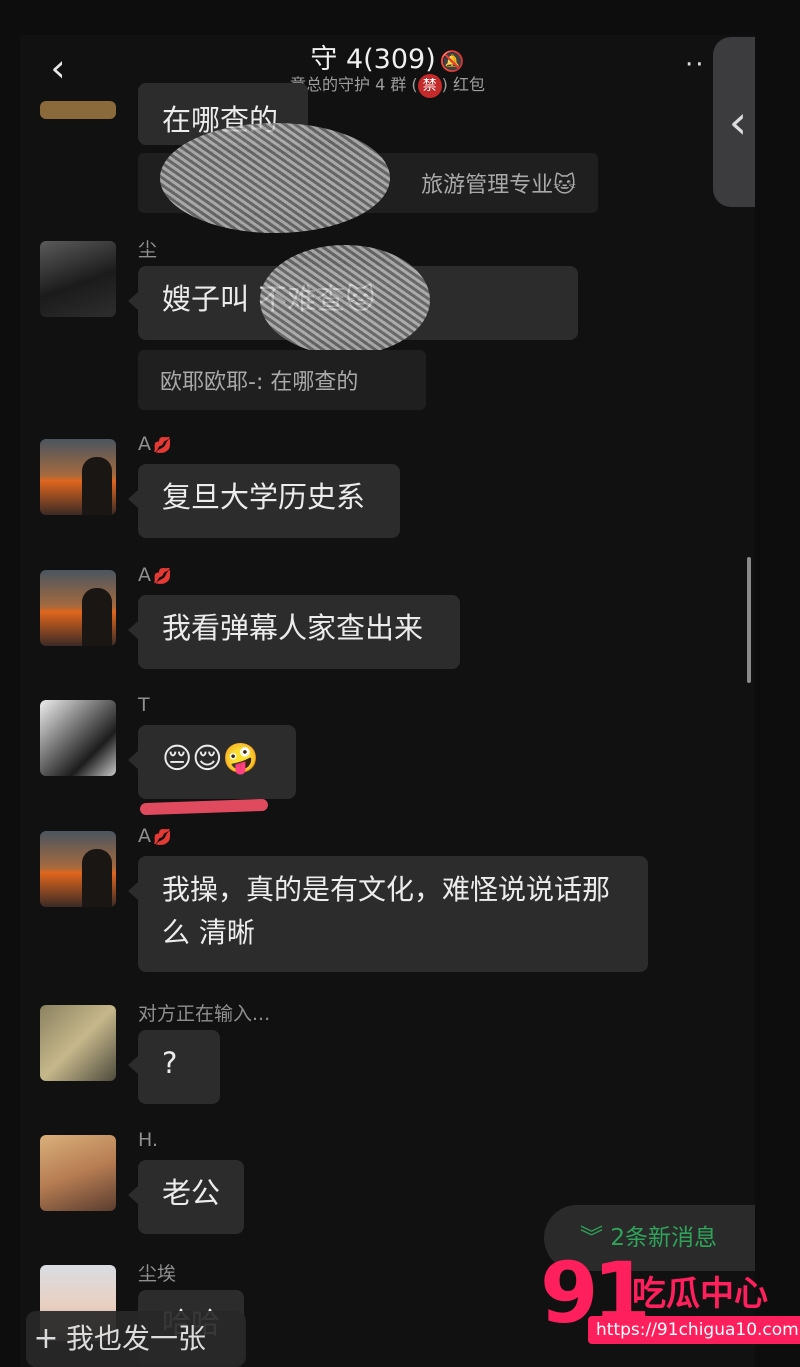 This screenshot has height=1367, width=800. What do you see at coordinates (157, 1274) in the screenshot?
I see `sender-name: 尘埃` at bounding box center [157, 1274].